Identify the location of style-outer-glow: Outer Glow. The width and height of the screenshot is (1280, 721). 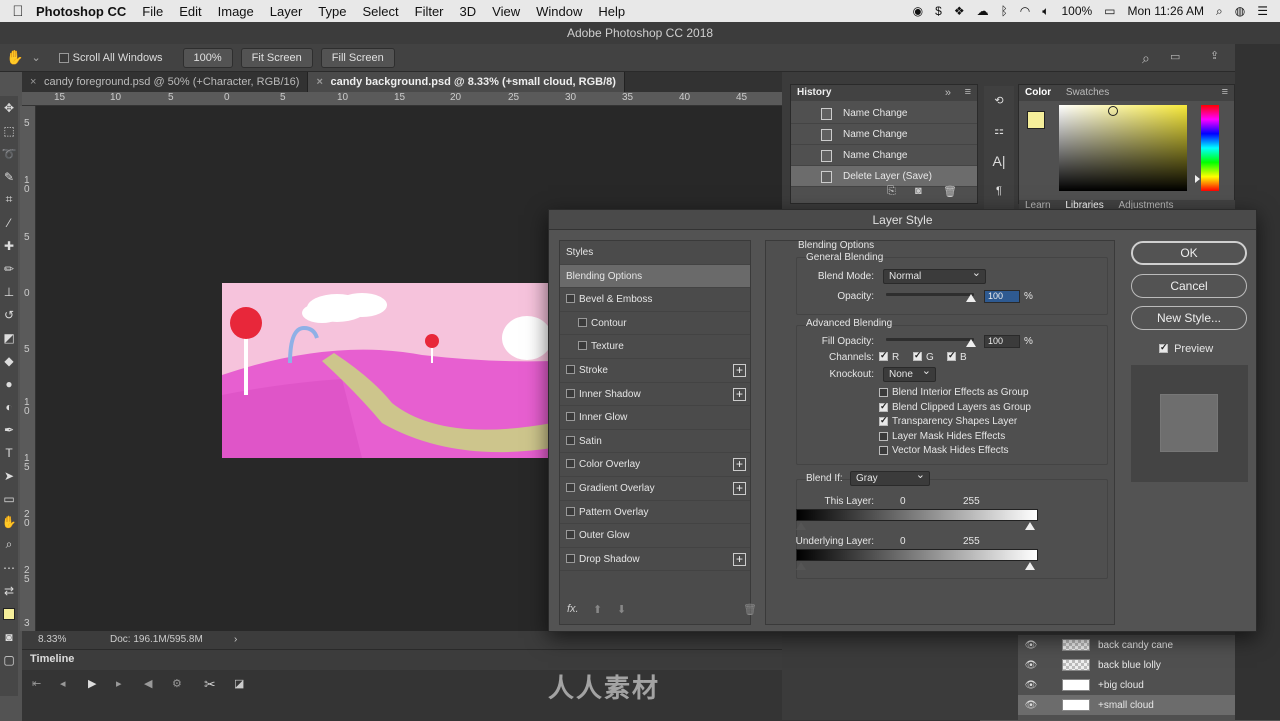
(655, 536).